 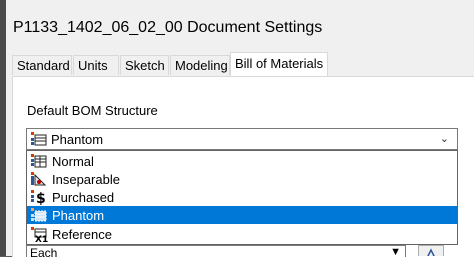 I want to click on tab-sketch: Sketch, so click(x=144, y=65).